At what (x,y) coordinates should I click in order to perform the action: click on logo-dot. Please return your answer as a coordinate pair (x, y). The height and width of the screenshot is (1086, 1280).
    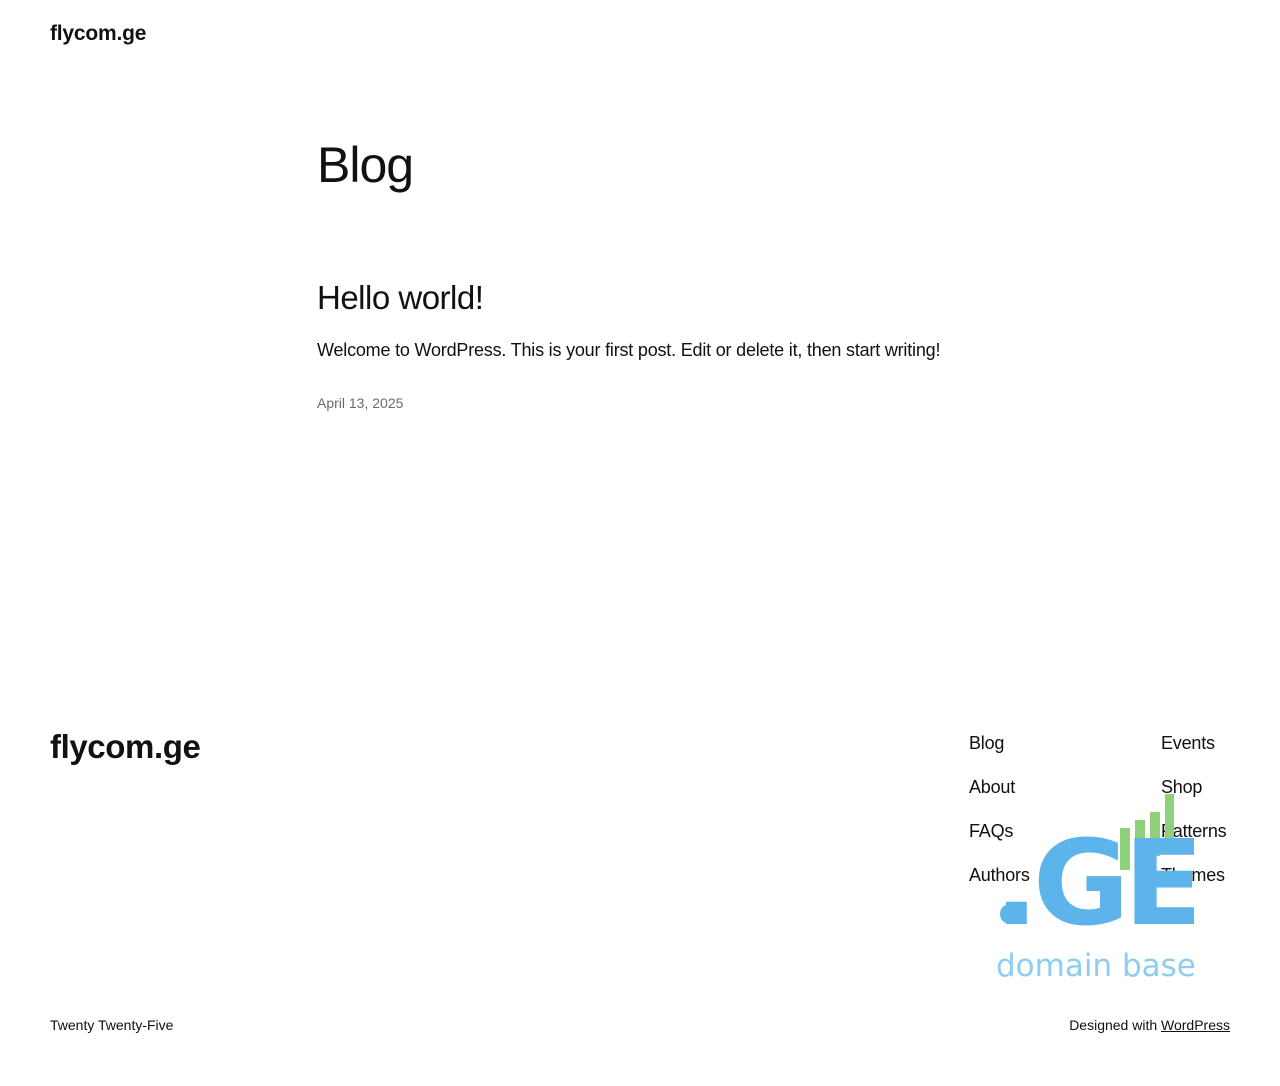
    Looking at the image, I should click on (1010, 914).